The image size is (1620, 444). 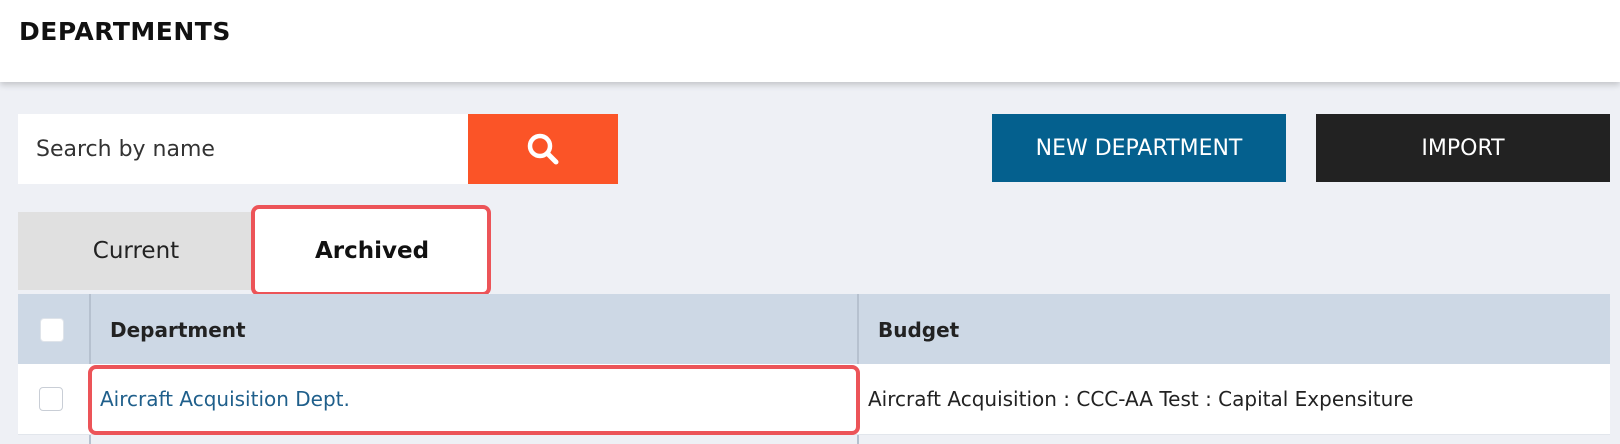 What do you see at coordinates (225, 399) in the screenshot?
I see `department-link: Aircraft Acquisition Dept.` at bounding box center [225, 399].